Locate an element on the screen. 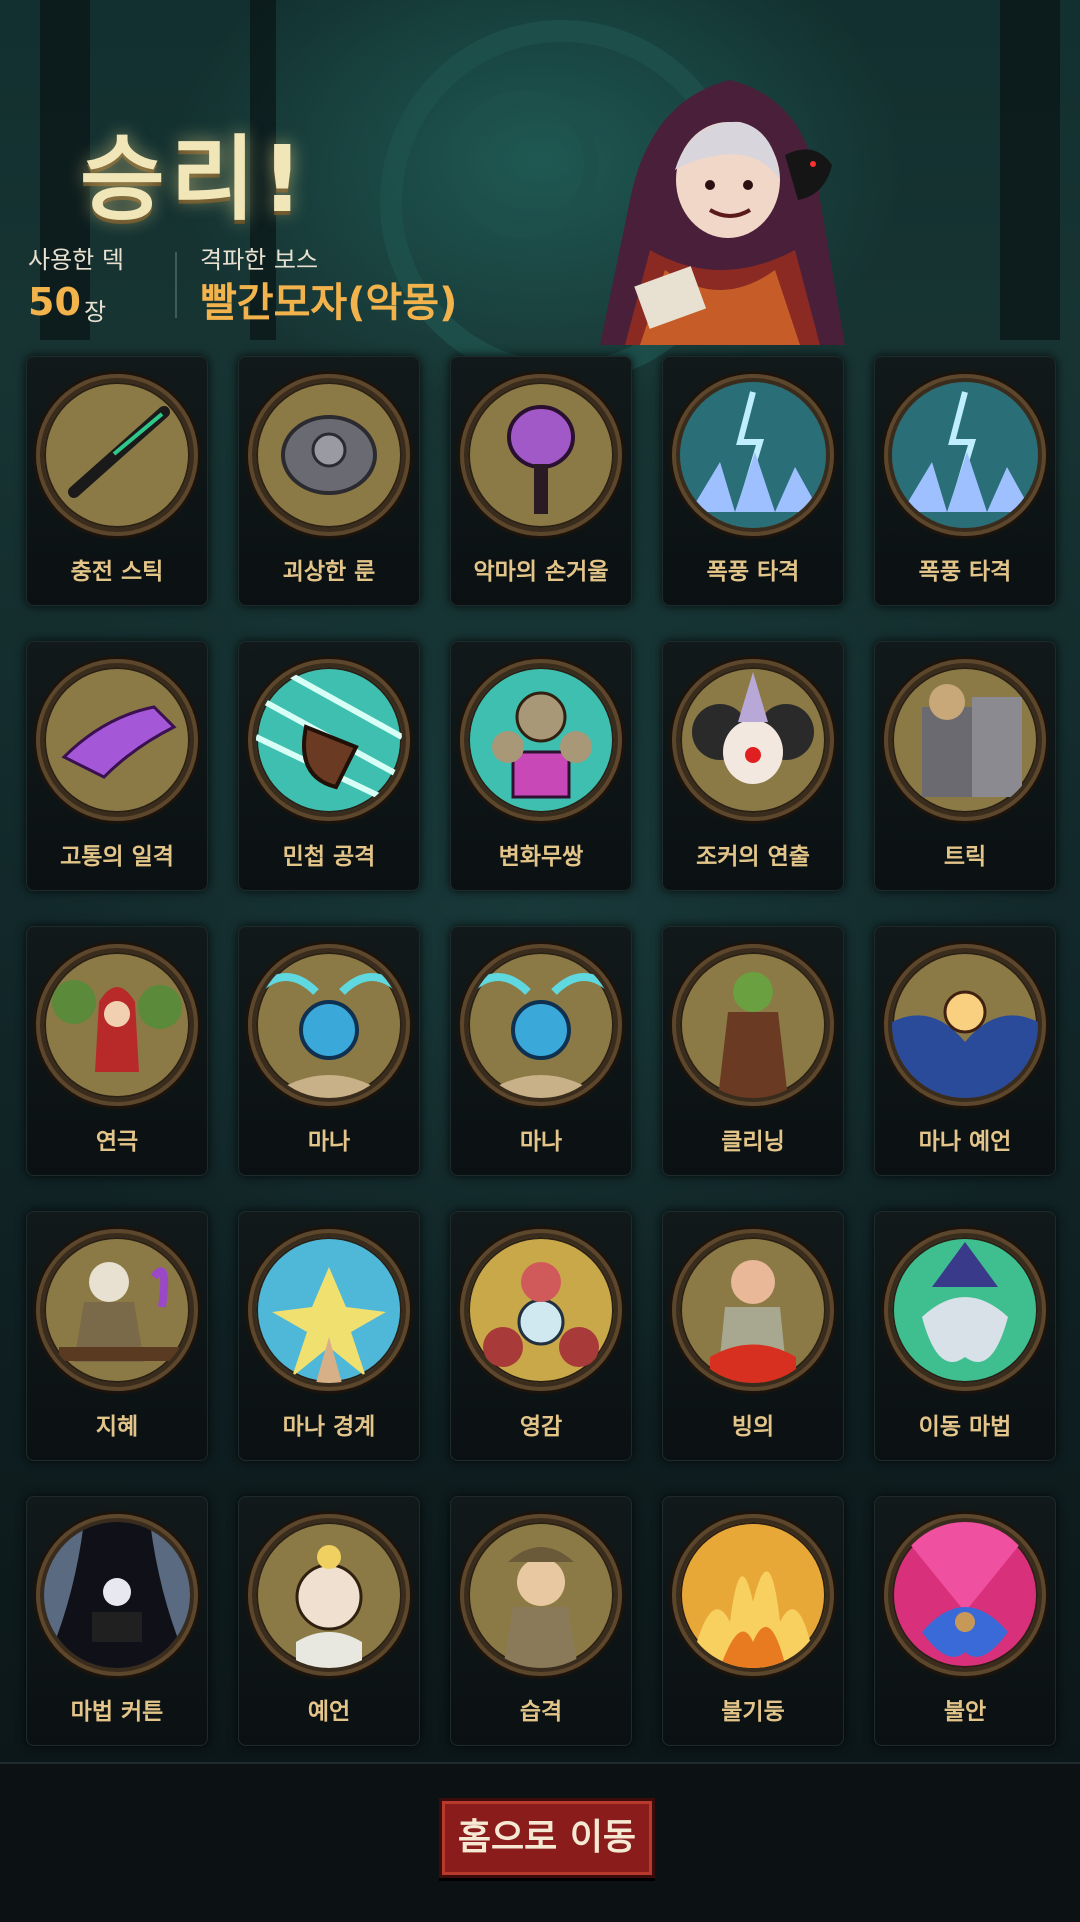 The image size is (1080, 1922). card-item: 악마의 손거울 is located at coordinates (541, 481).